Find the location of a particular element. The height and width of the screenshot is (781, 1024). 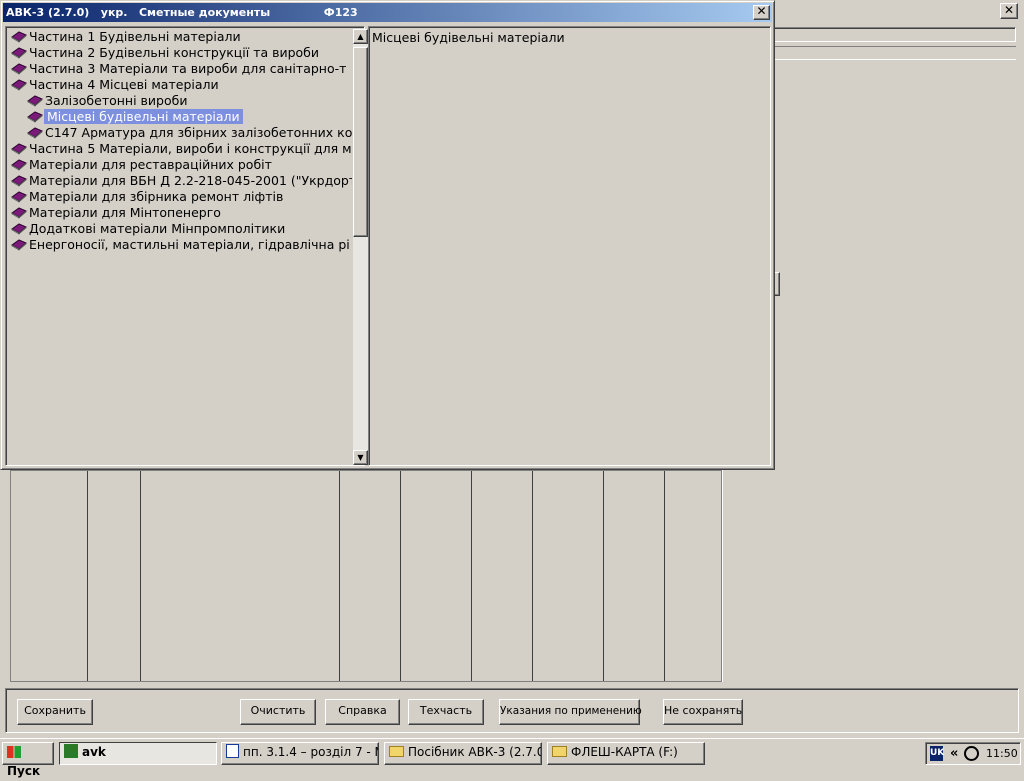

right-panel is located at coordinates (870, 576).